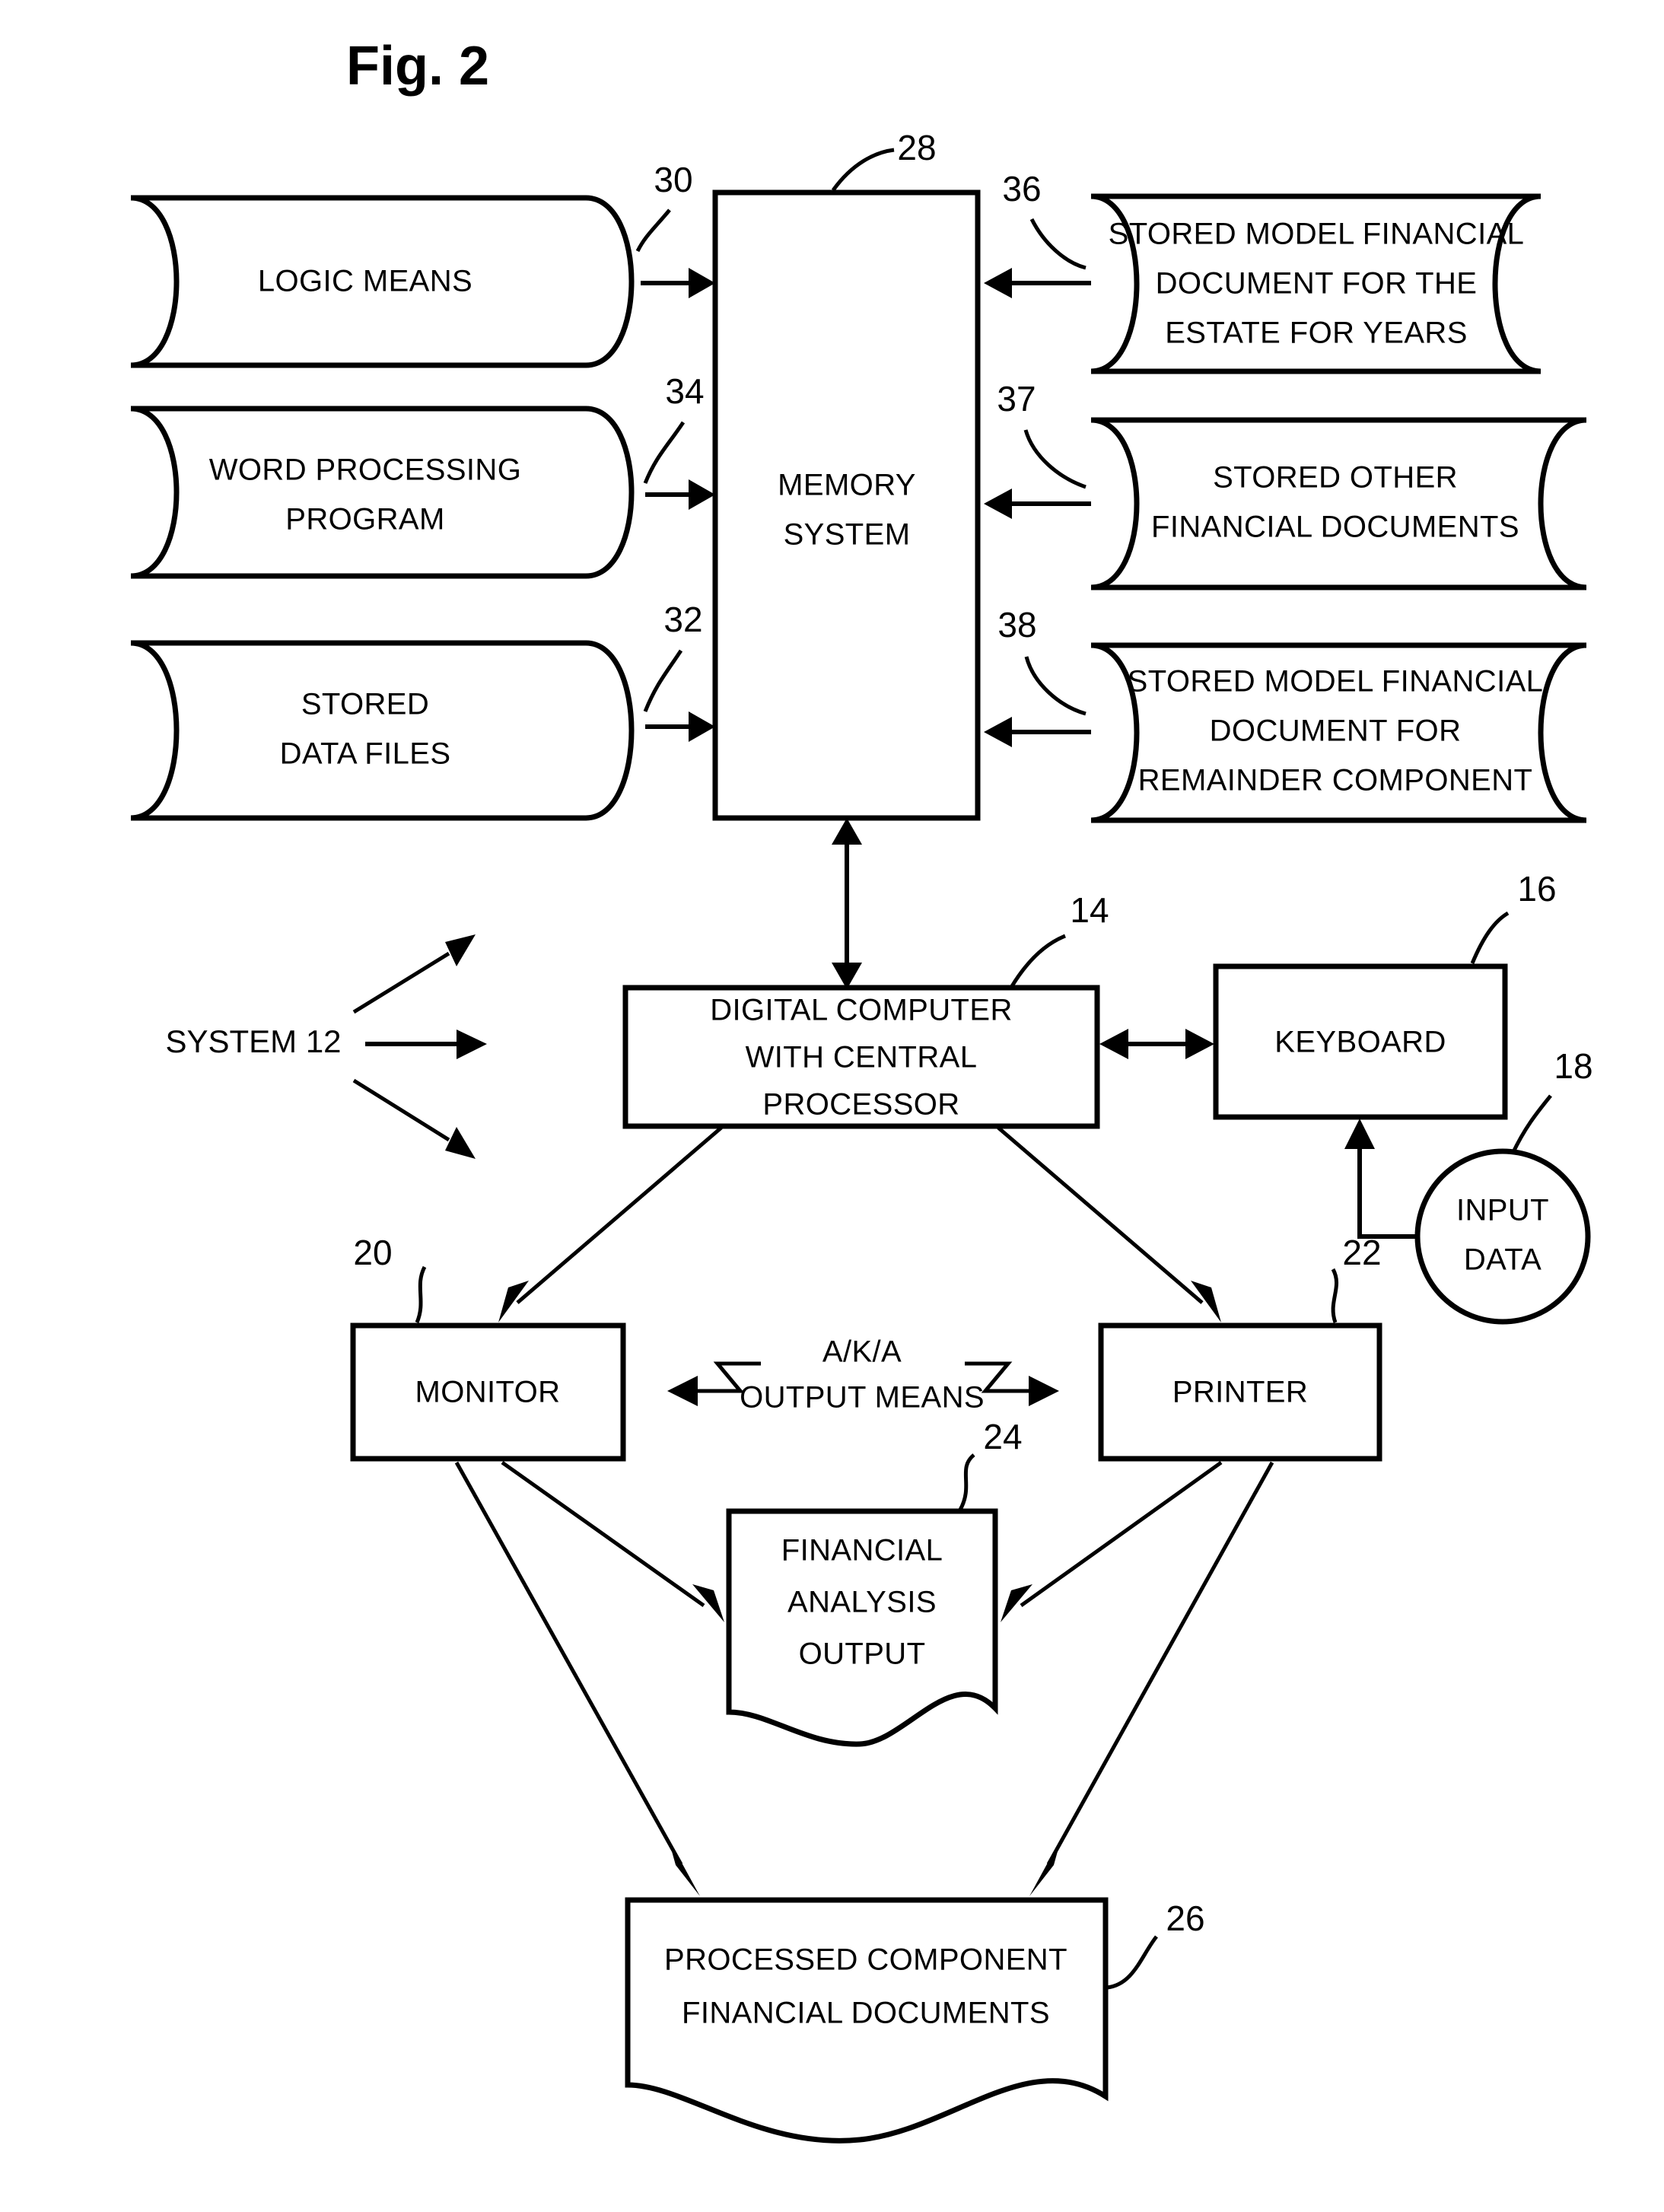  What do you see at coordinates (1502, 1210) in the screenshot?
I see `input-data-label-line1: INPUT` at bounding box center [1502, 1210].